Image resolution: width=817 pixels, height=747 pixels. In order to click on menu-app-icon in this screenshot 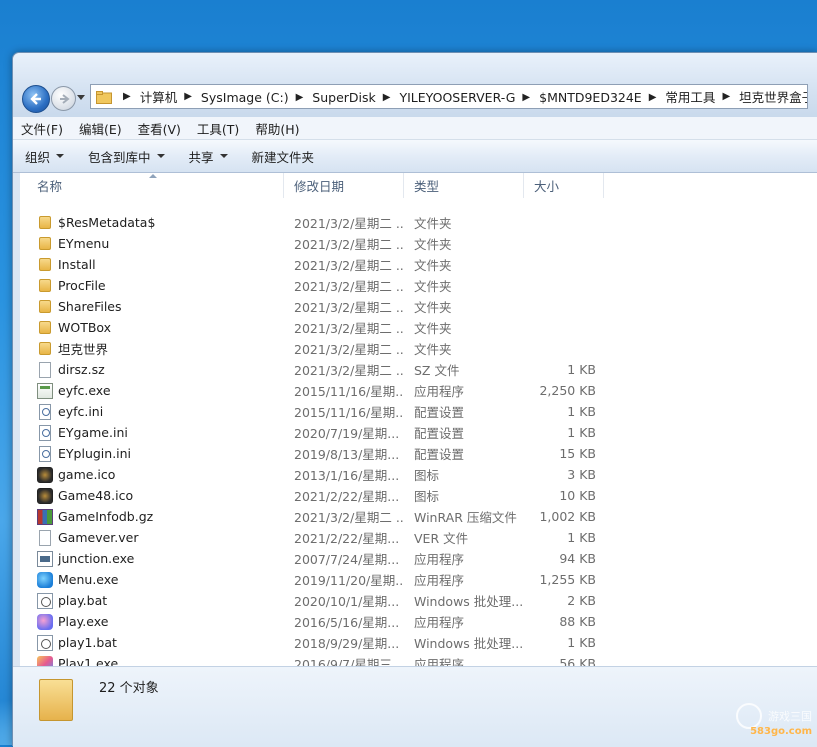, I will do `click(45, 579)`.